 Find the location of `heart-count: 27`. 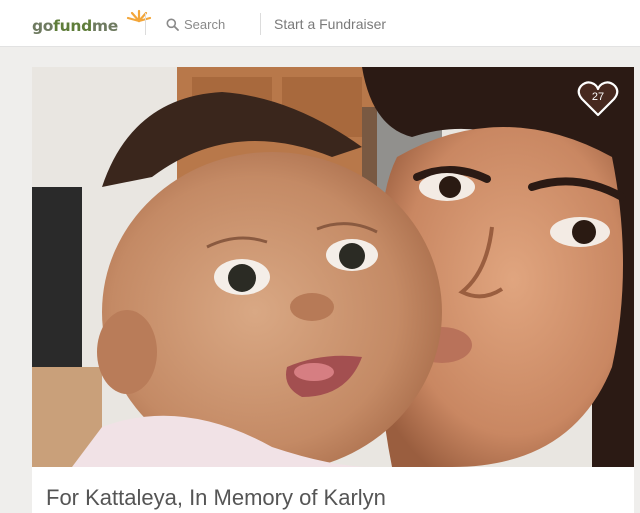

heart-count: 27 is located at coordinates (598, 97).